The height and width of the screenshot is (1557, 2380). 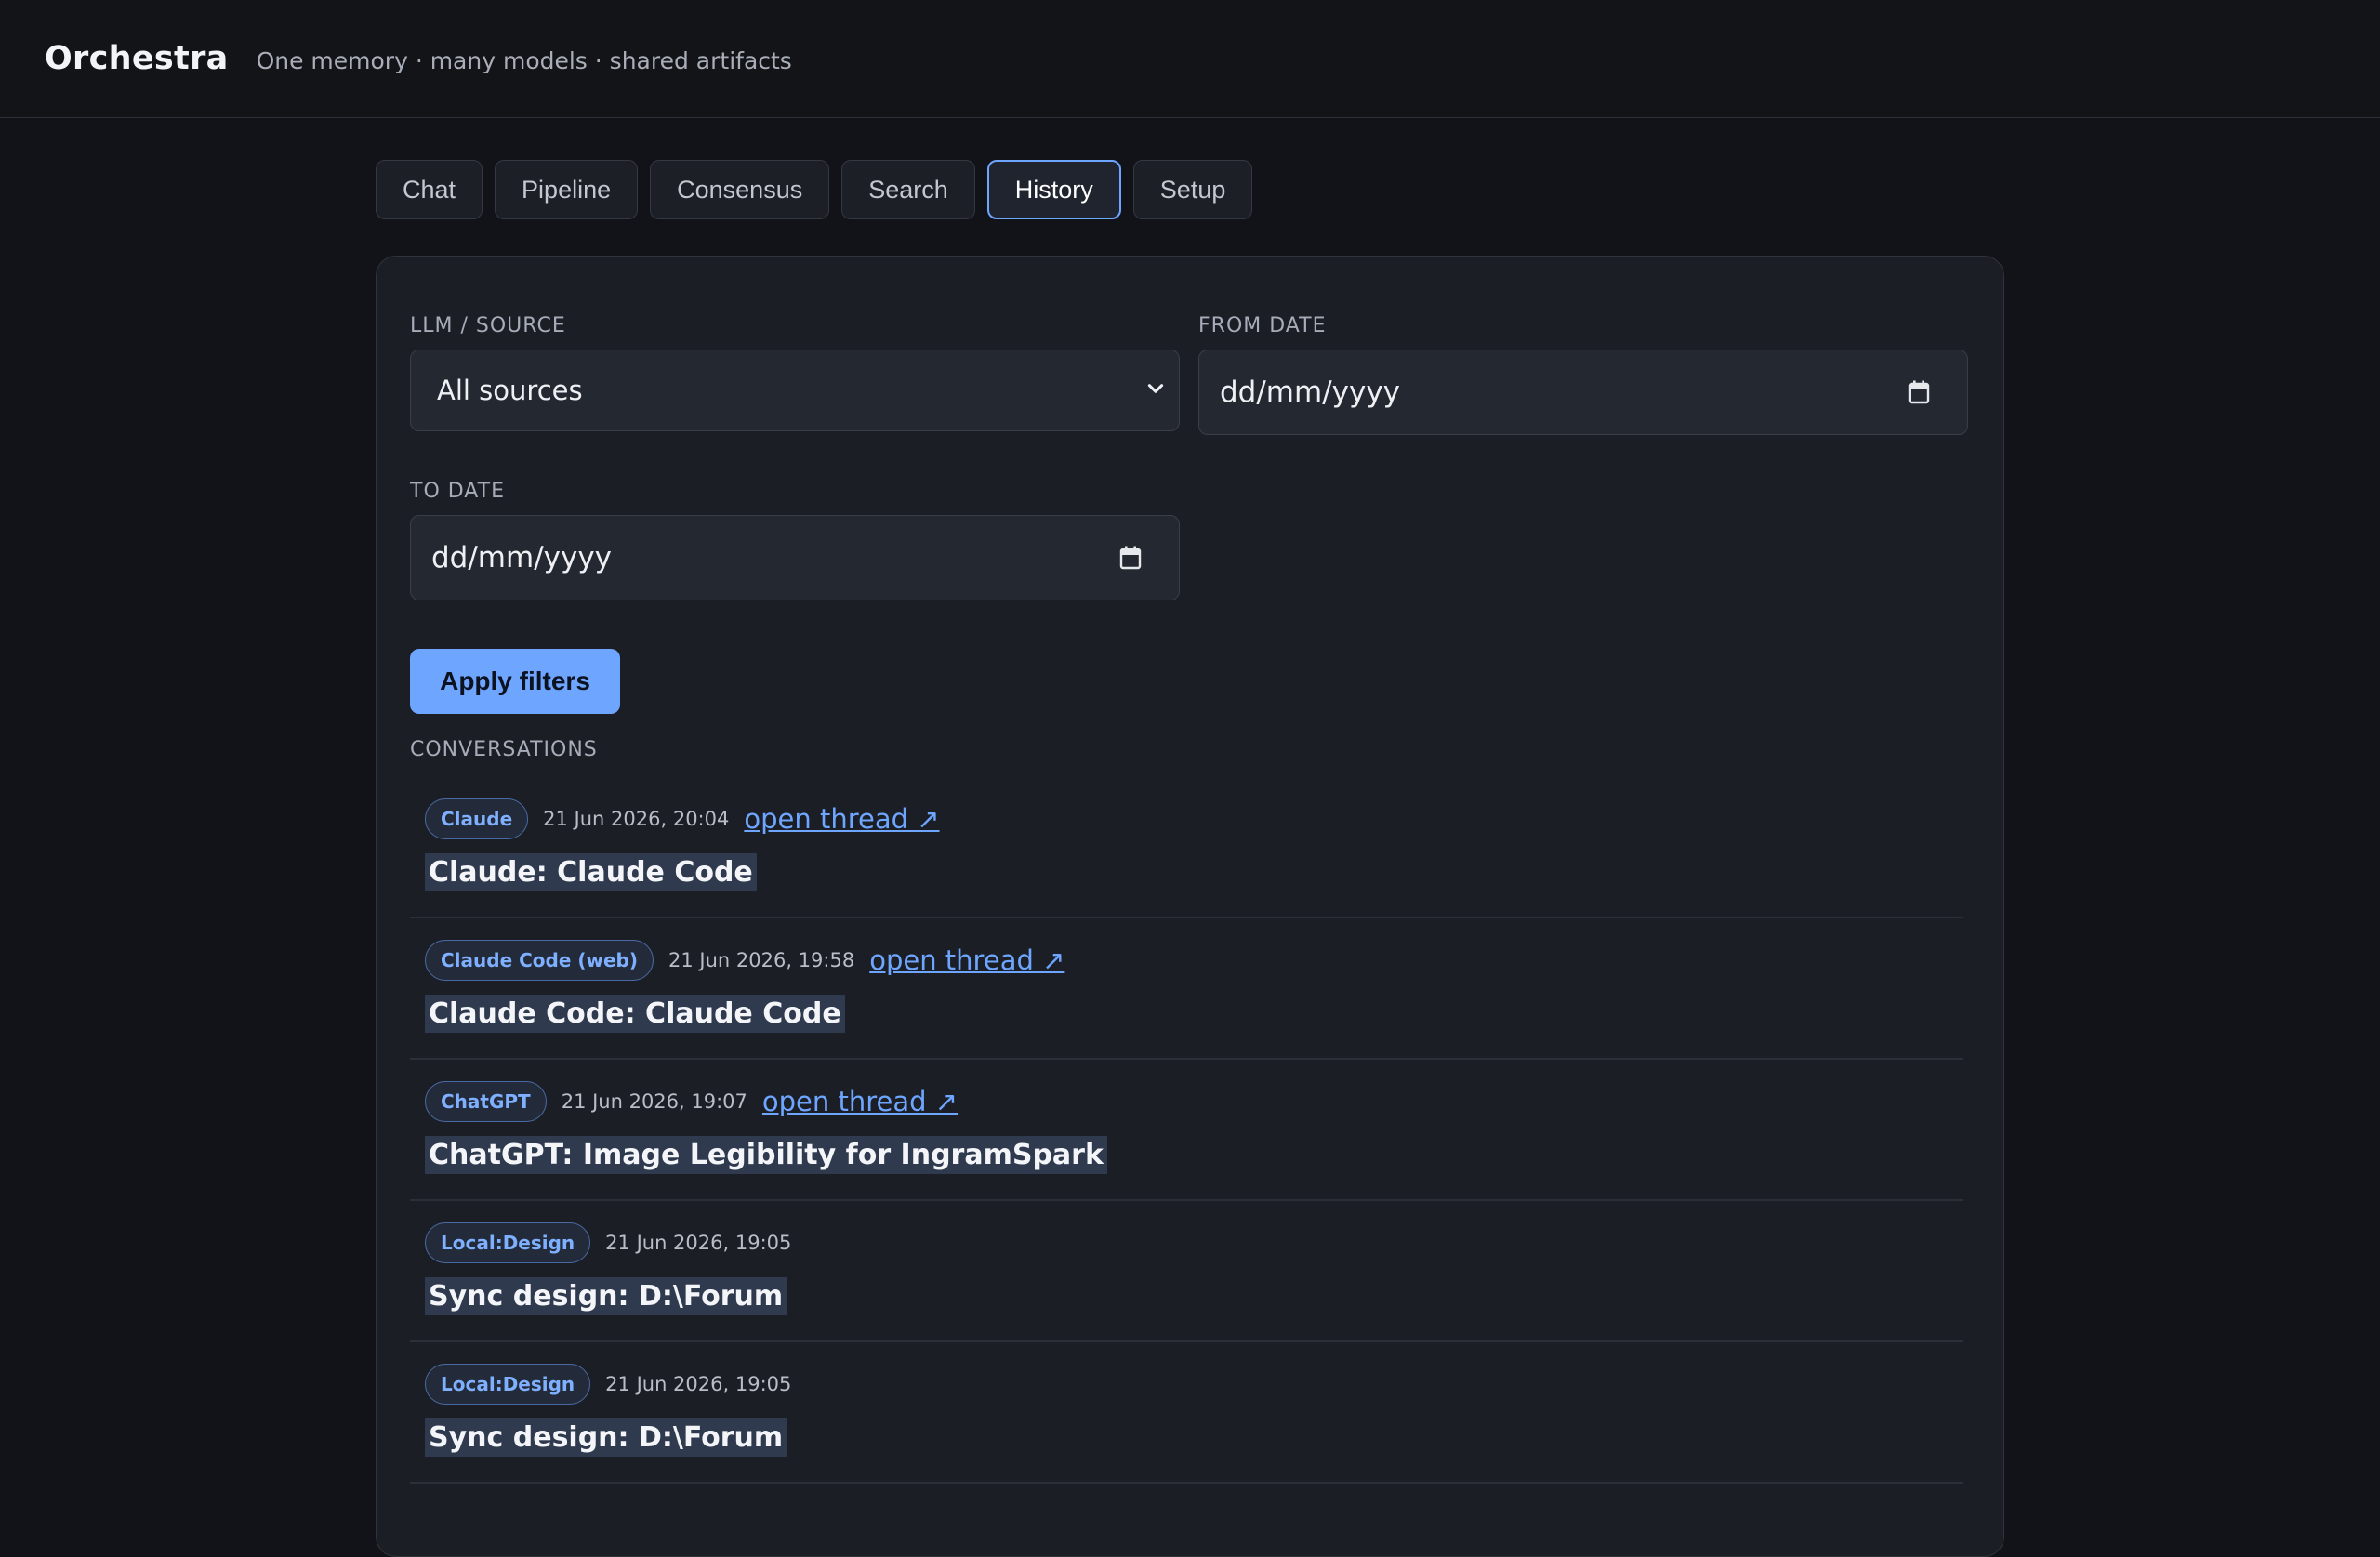 I want to click on to-date-input: dd/mm/yyyy, so click(x=795, y=557).